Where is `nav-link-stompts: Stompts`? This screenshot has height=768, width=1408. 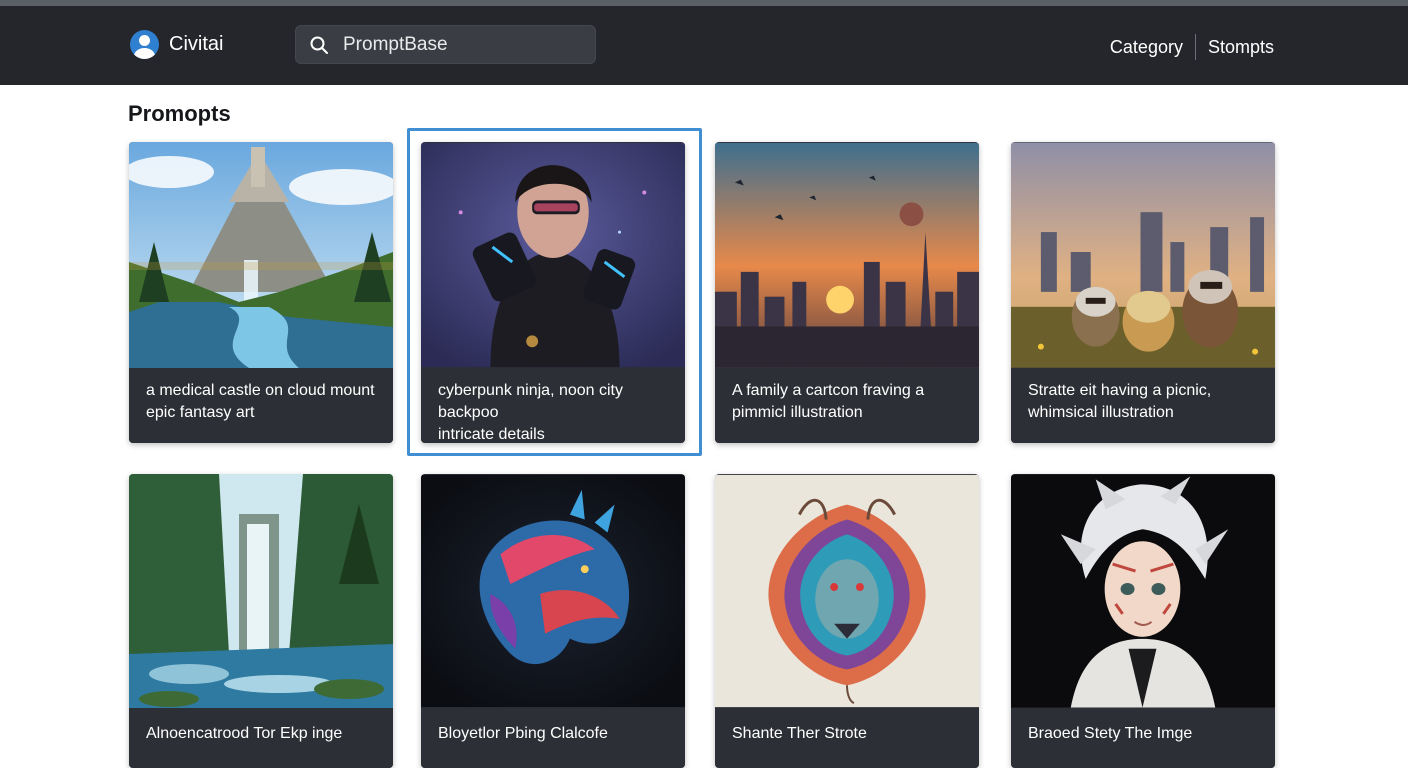
nav-link-stompts: Stompts is located at coordinates (1241, 47).